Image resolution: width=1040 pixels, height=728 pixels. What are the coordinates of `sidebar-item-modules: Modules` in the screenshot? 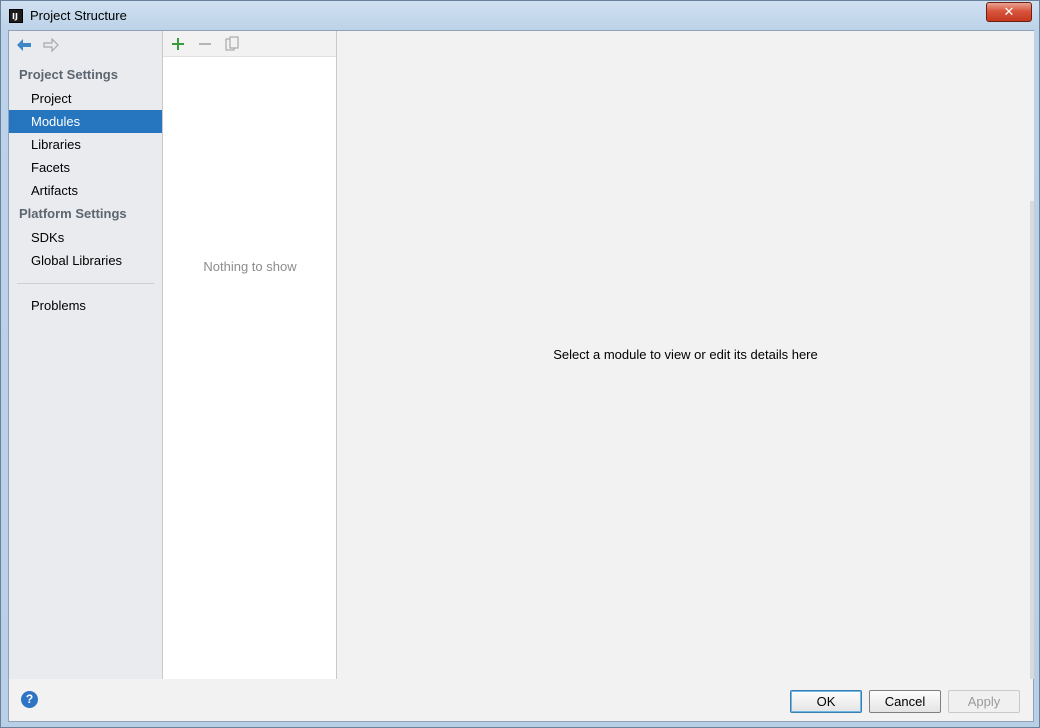 It's located at (85, 121).